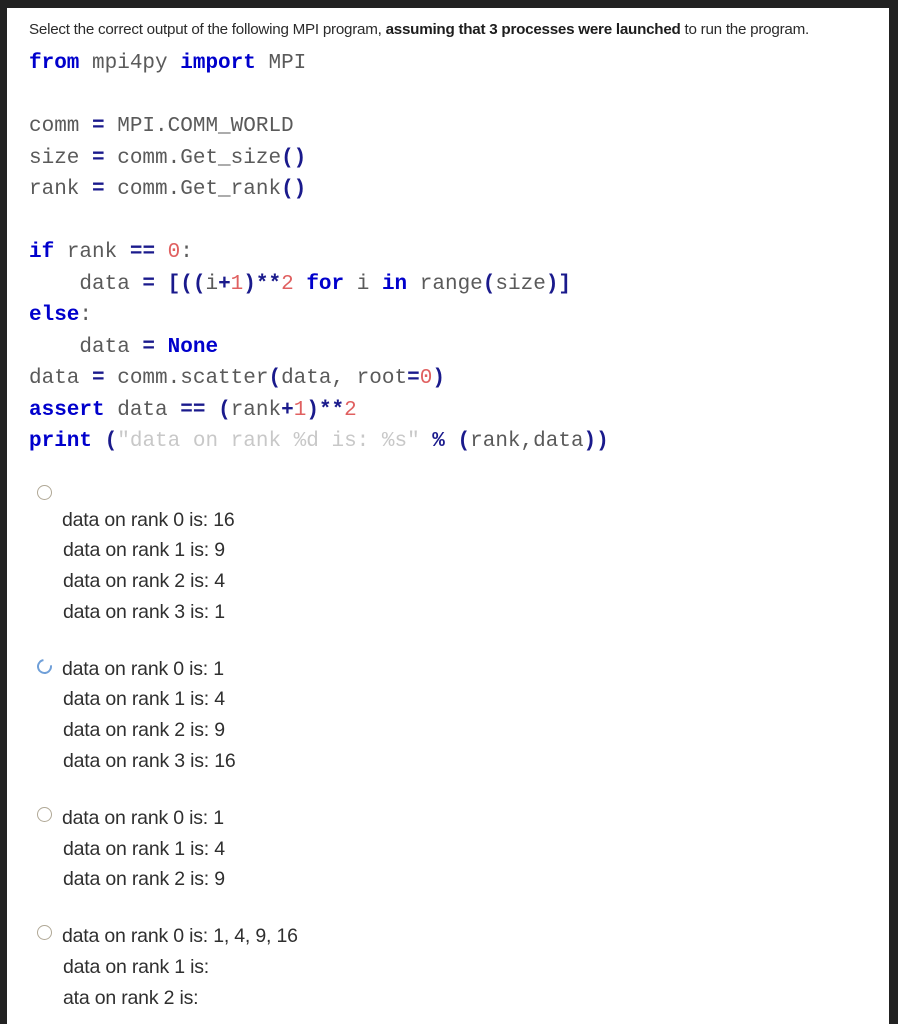 The width and height of the screenshot is (898, 1024). What do you see at coordinates (148, 519) in the screenshot?
I see `answer-output-line: data on rank 0 is: 16` at bounding box center [148, 519].